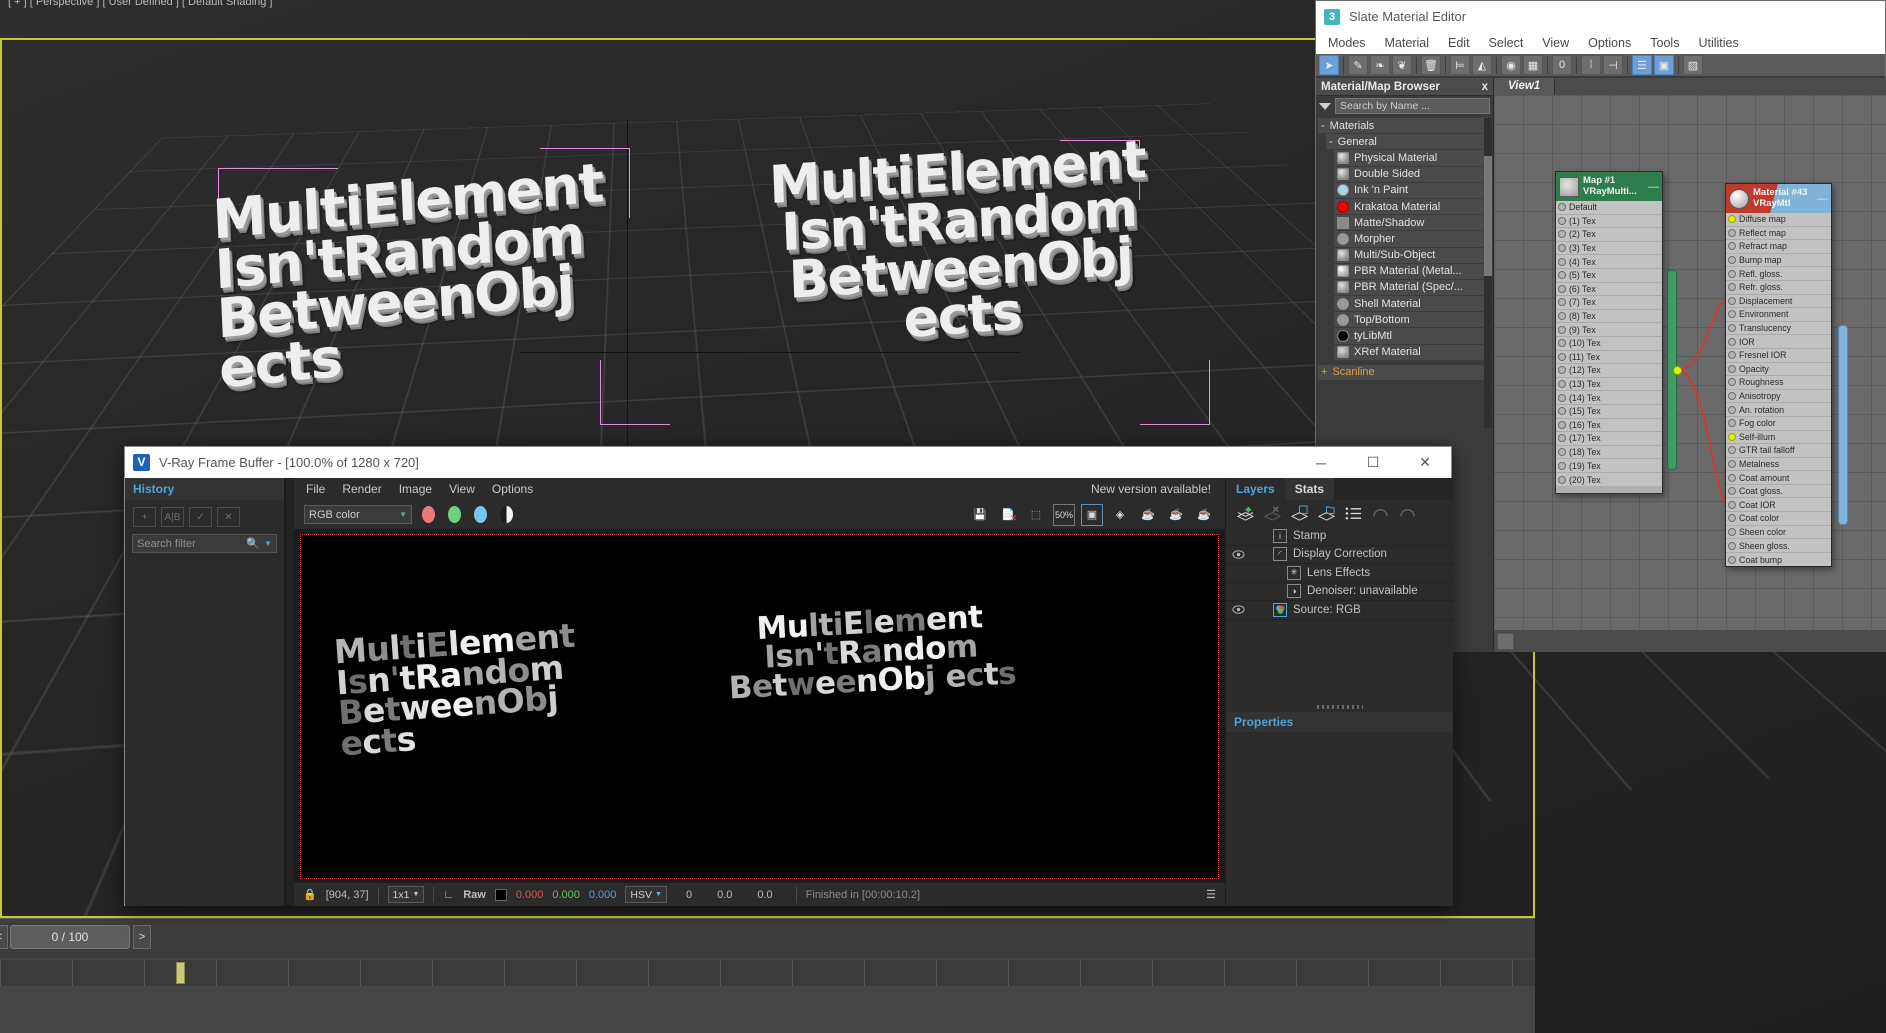  I want to click on tab-stats: Stats, so click(1309, 489).